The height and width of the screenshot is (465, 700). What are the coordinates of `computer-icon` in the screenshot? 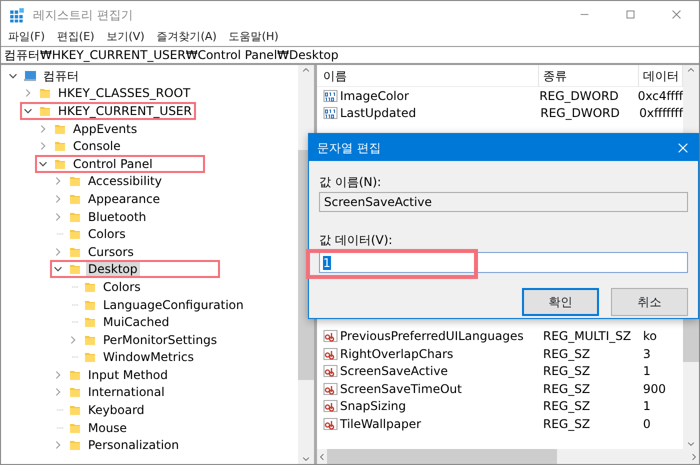 It's located at (30, 75).